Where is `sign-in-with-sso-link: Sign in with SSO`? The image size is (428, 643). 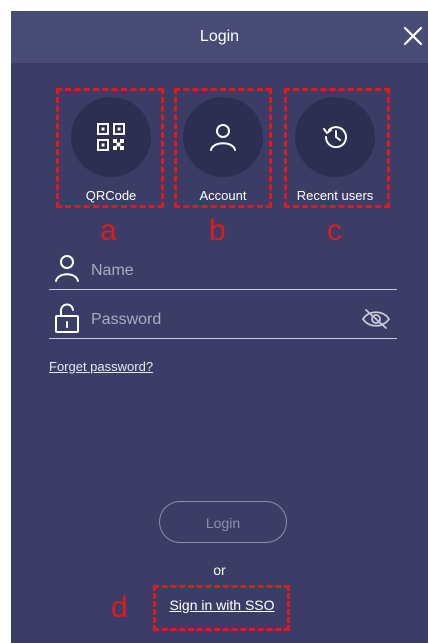
sign-in-with-sso-link: Sign in with SSO is located at coordinates (222, 605).